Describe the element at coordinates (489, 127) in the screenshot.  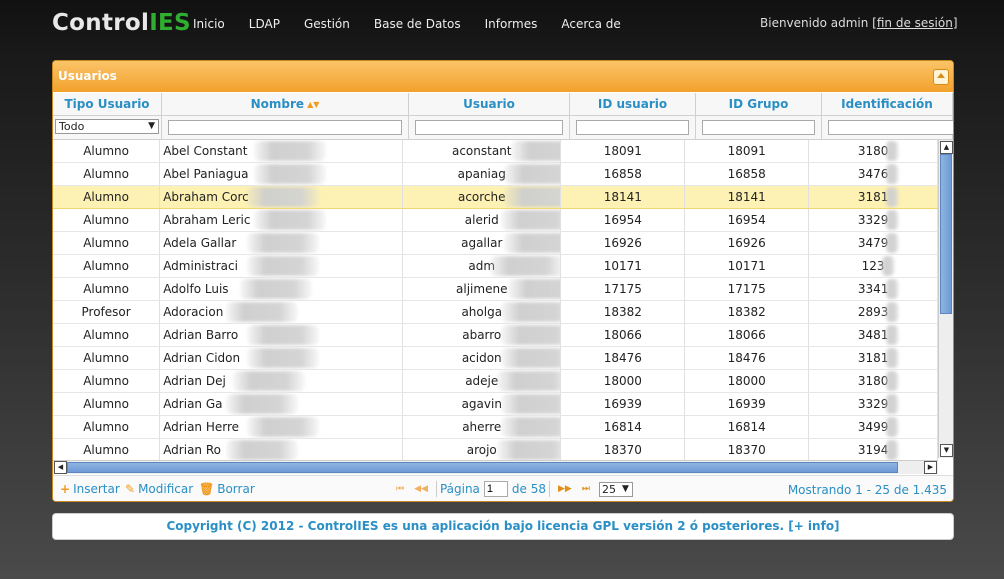
I see `usuario-filter-input` at that location.